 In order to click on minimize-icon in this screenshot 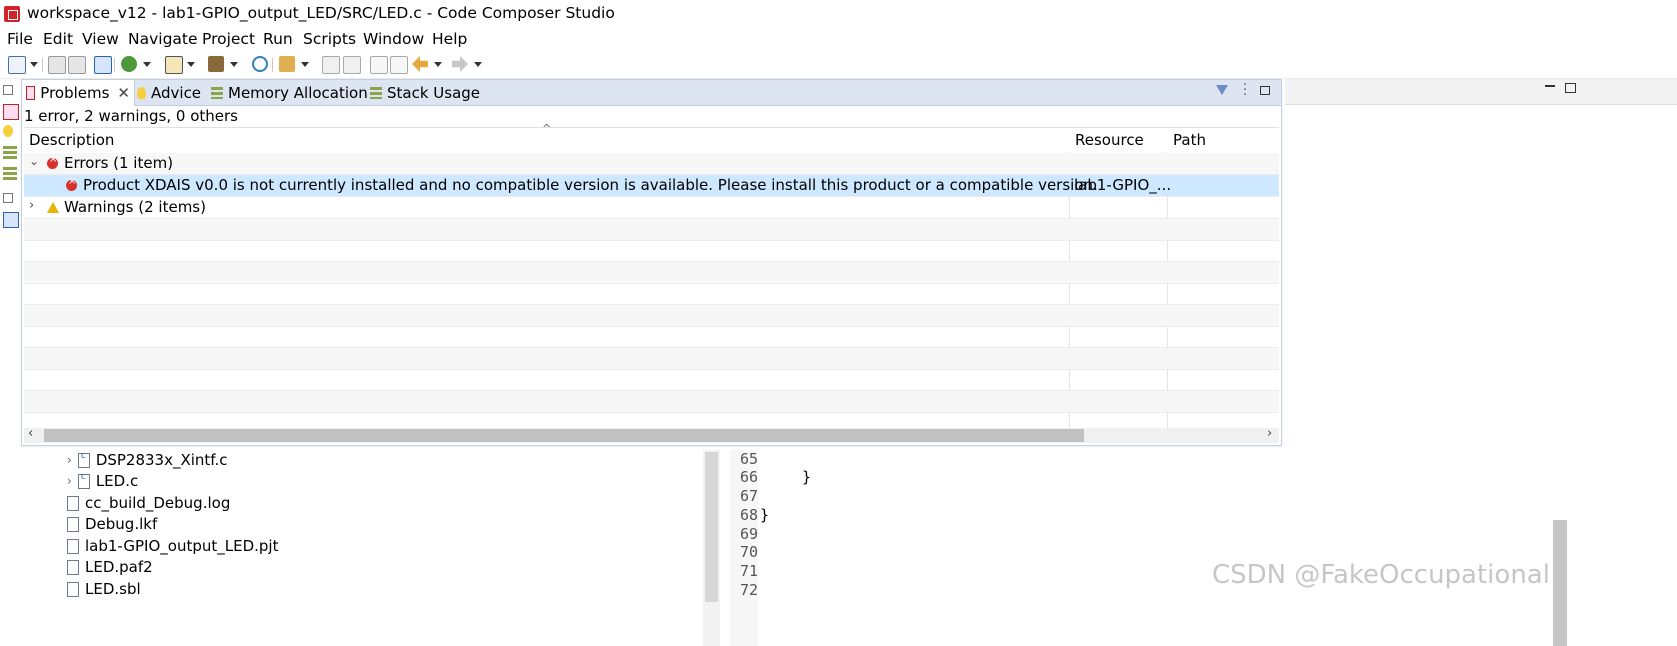, I will do `click(1550, 86)`.